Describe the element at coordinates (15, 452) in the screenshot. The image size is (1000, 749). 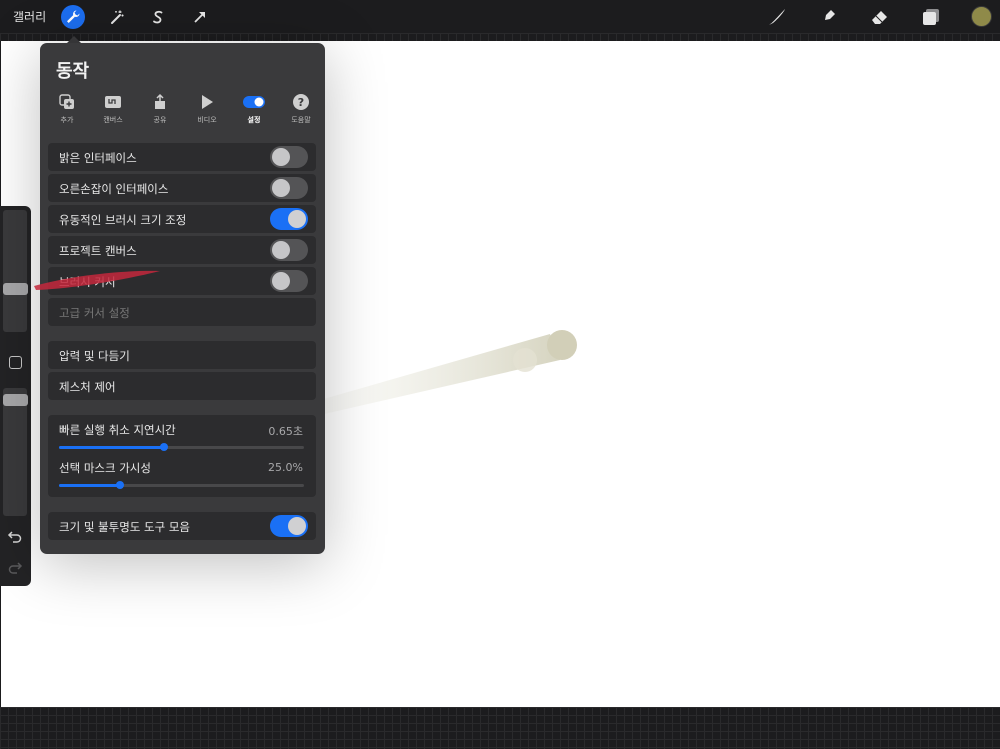
I see `opacity-slider` at that location.